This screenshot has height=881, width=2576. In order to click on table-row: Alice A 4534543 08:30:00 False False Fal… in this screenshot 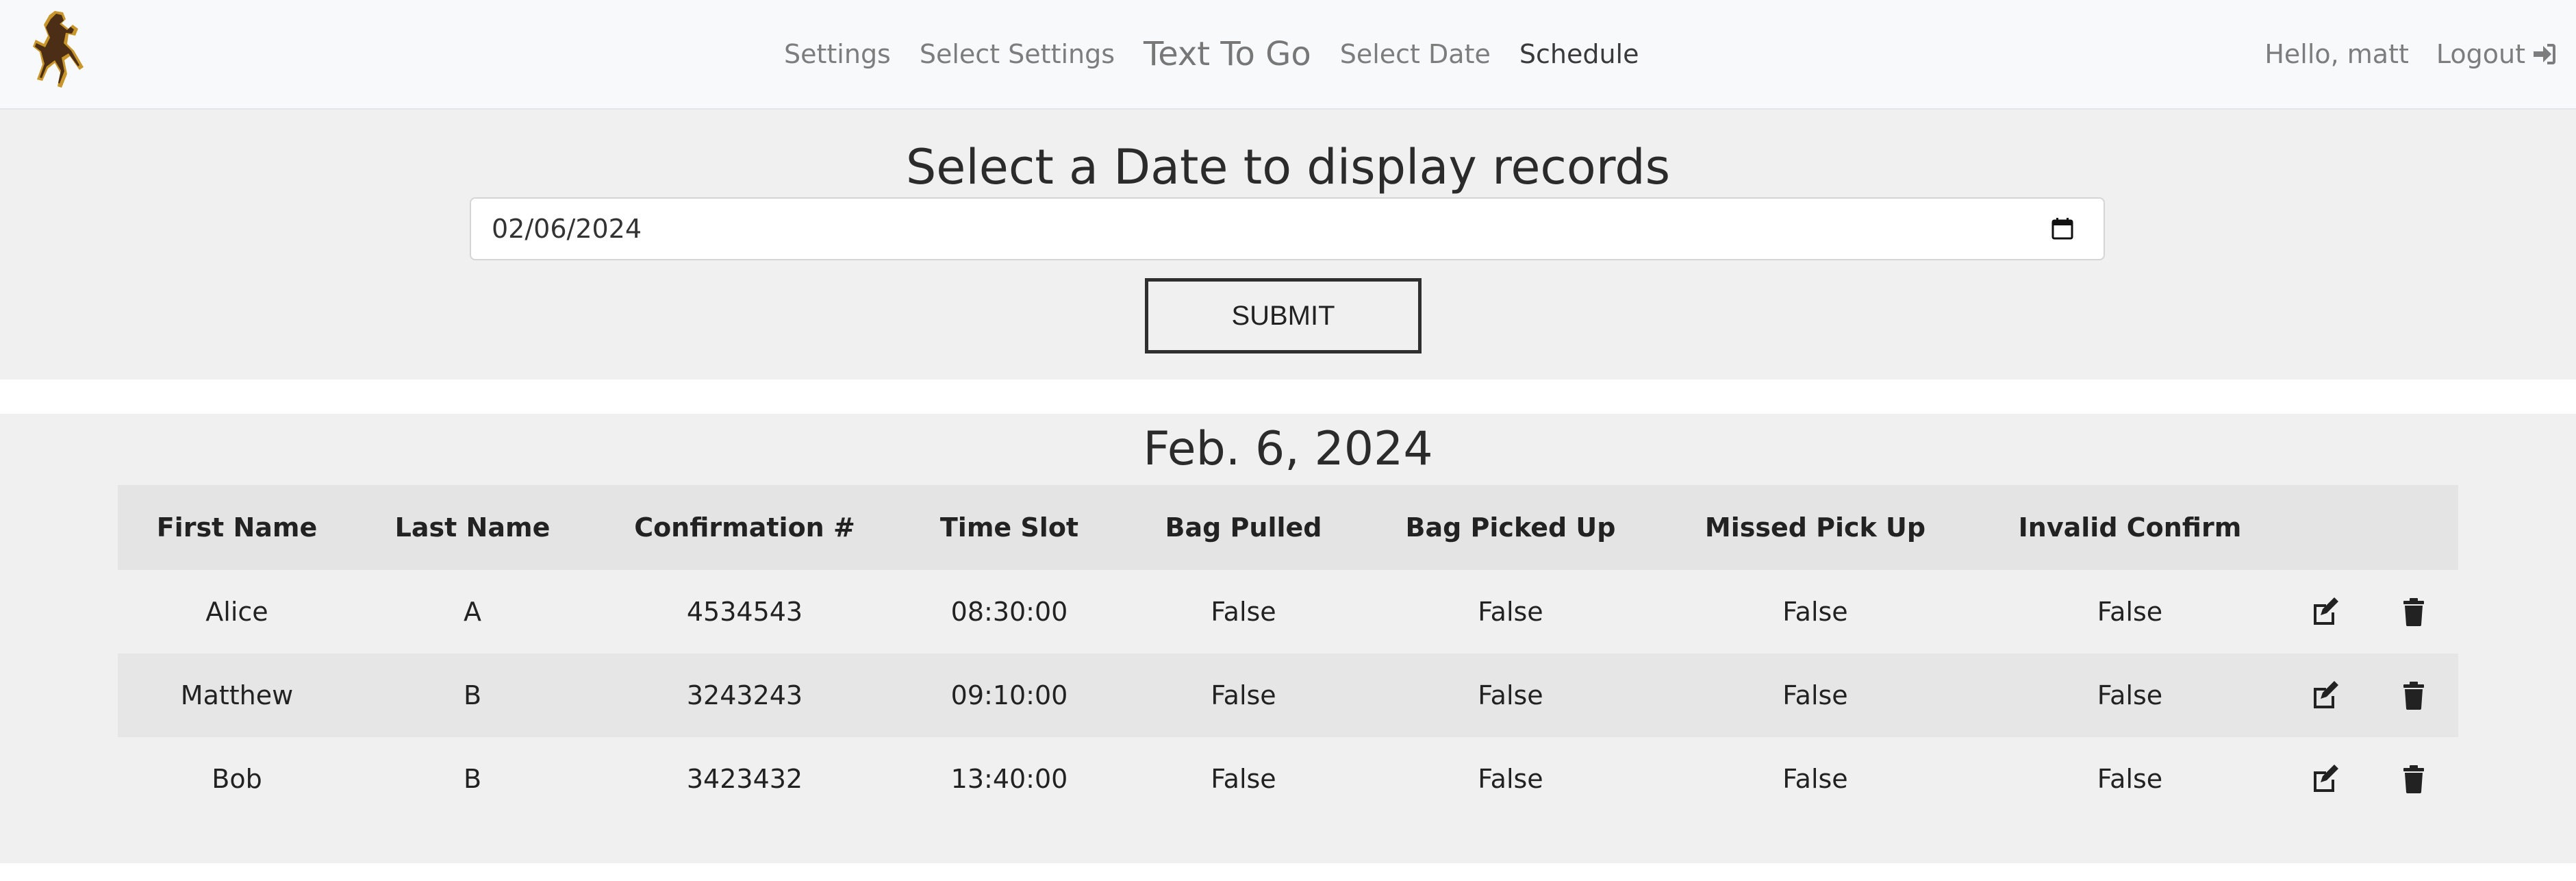, I will do `click(1288, 612)`.